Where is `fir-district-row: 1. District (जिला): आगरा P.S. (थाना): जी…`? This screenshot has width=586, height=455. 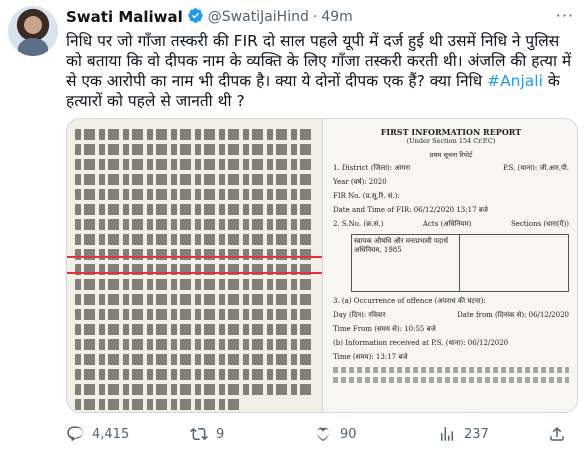 fir-district-row: 1. District (जिला): आगरा P.S. (थाना): जी… is located at coordinates (451, 168).